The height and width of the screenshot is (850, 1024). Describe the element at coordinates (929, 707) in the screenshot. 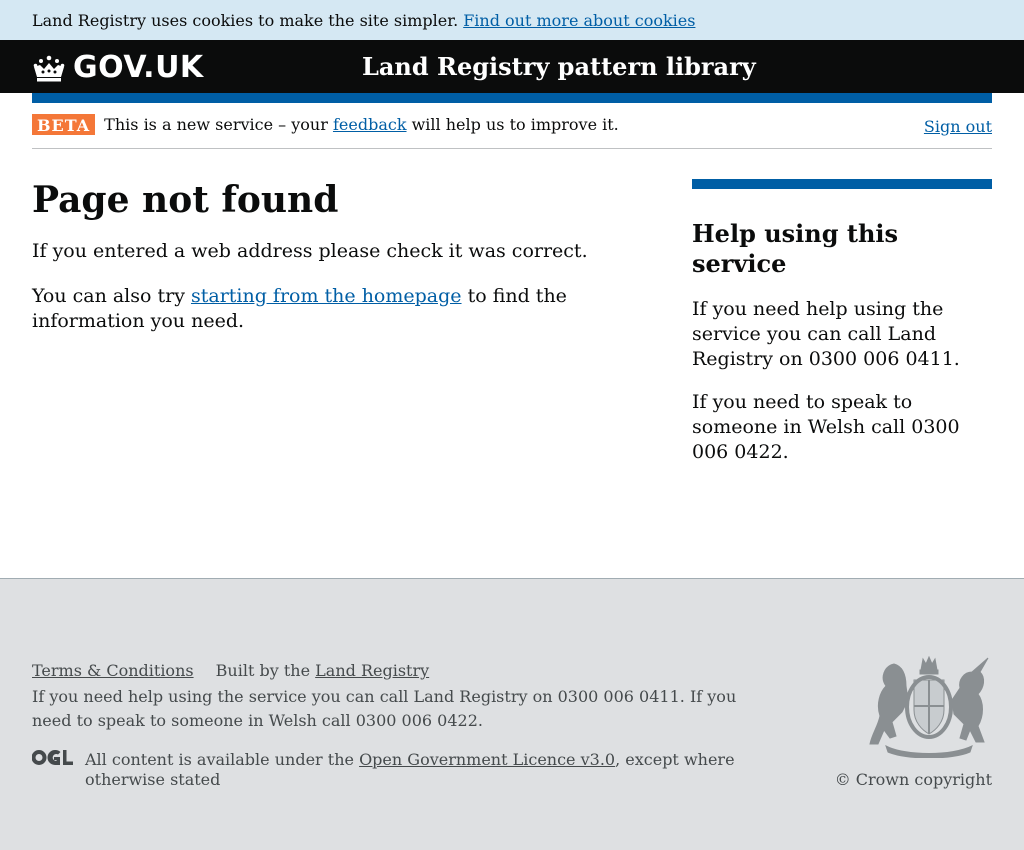

I see `royal-coat-of-arms-icon` at that location.